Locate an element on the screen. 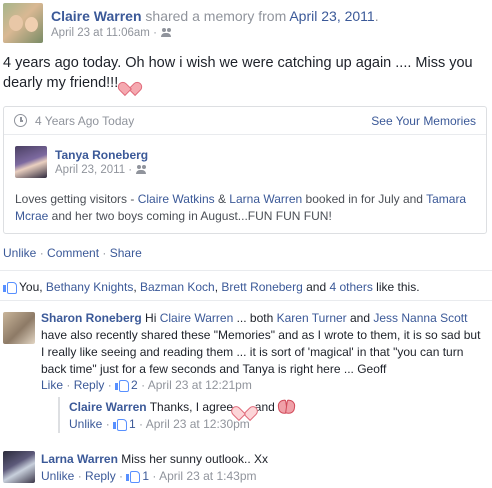  comment-meta: Unlike · Reply · 1 · April 23 at 1:43pm is located at coordinates (148, 476).